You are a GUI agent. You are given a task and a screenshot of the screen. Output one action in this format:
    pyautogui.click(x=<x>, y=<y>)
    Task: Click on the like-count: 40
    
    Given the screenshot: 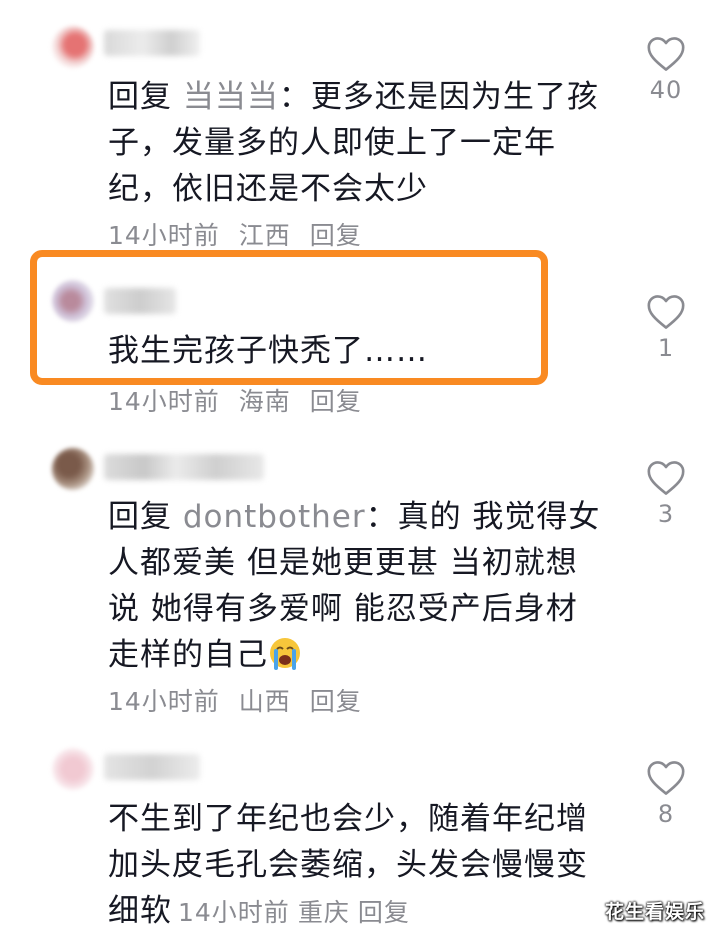 What is the action you would take?
    pyautogui.click(x=666, y=90)
    